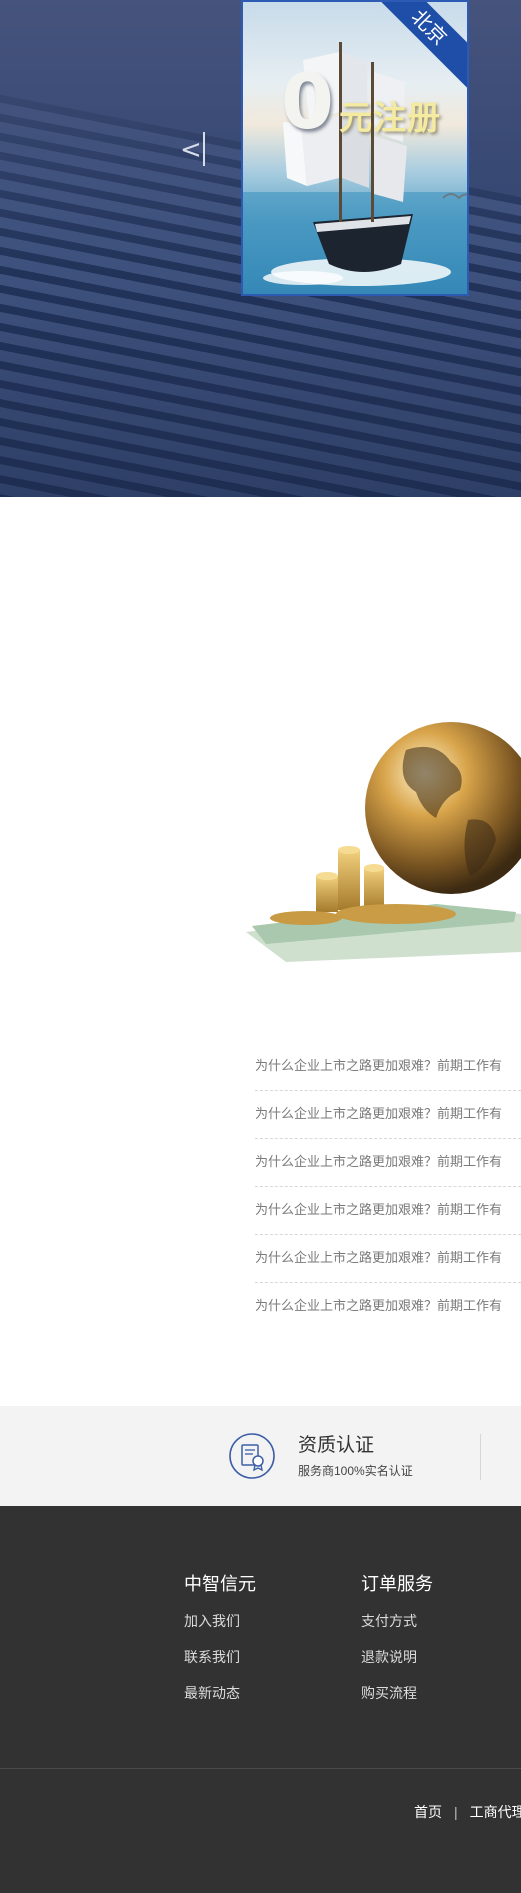 The image size is (521, 1893). What do you see at coordinates (307, 101) in the screenshot?
I see `poster-digit: 0` at bounding box center [307, 101].